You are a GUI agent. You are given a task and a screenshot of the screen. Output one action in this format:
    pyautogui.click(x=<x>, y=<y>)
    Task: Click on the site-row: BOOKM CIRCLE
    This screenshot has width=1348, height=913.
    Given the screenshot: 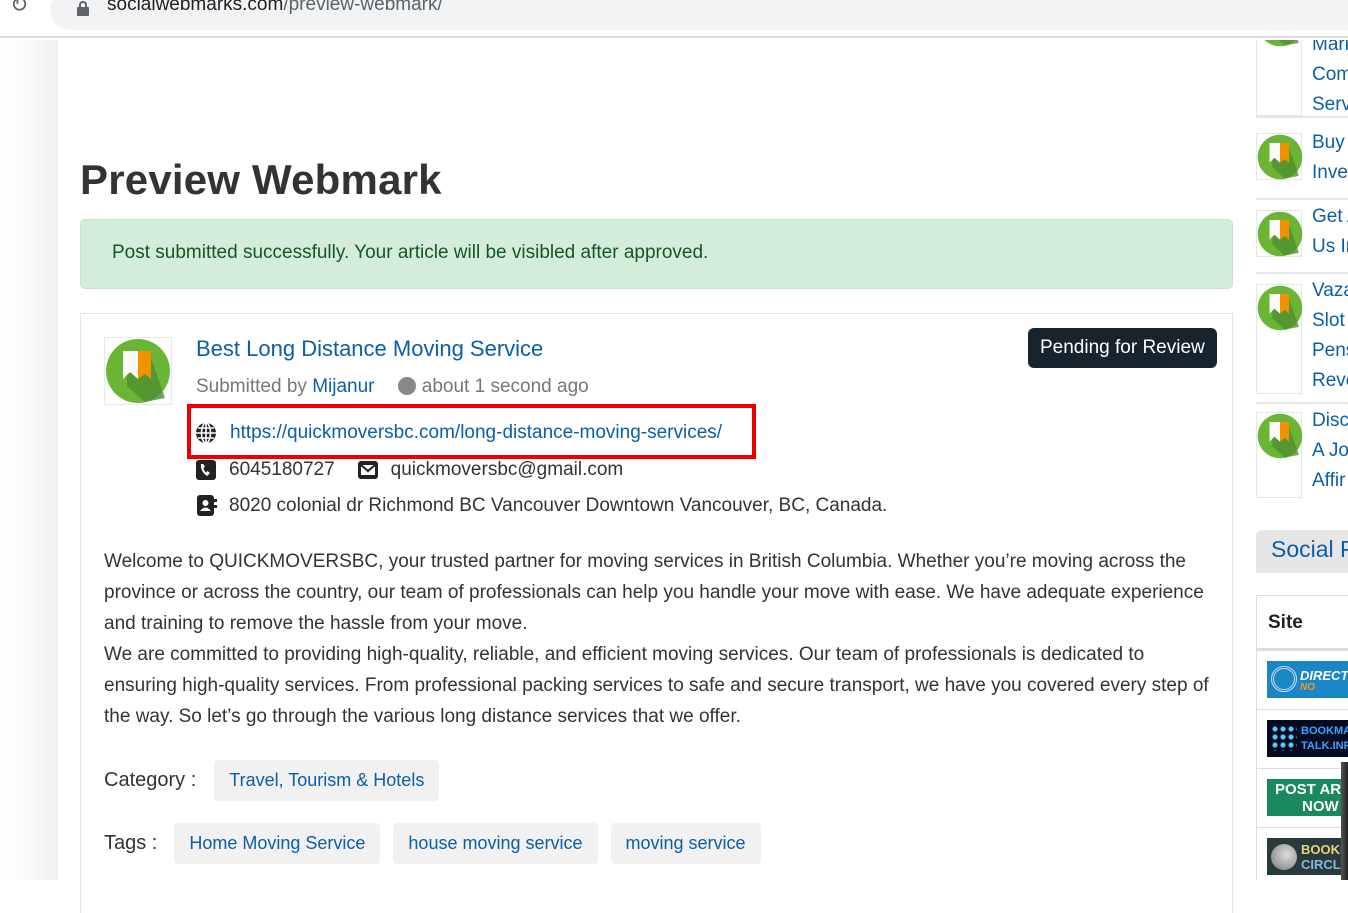 What is the action you would take?
    pyautogui.click(x=1302, y=854)
    